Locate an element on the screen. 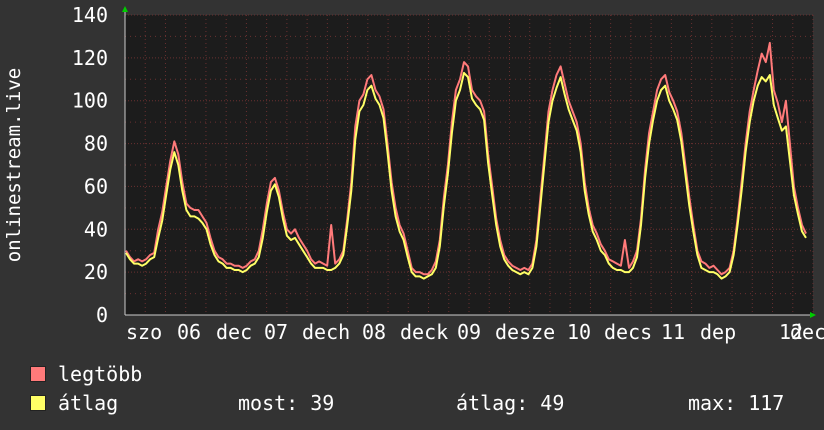  x-tick-label: 09 is located at coordinates (469, 332).